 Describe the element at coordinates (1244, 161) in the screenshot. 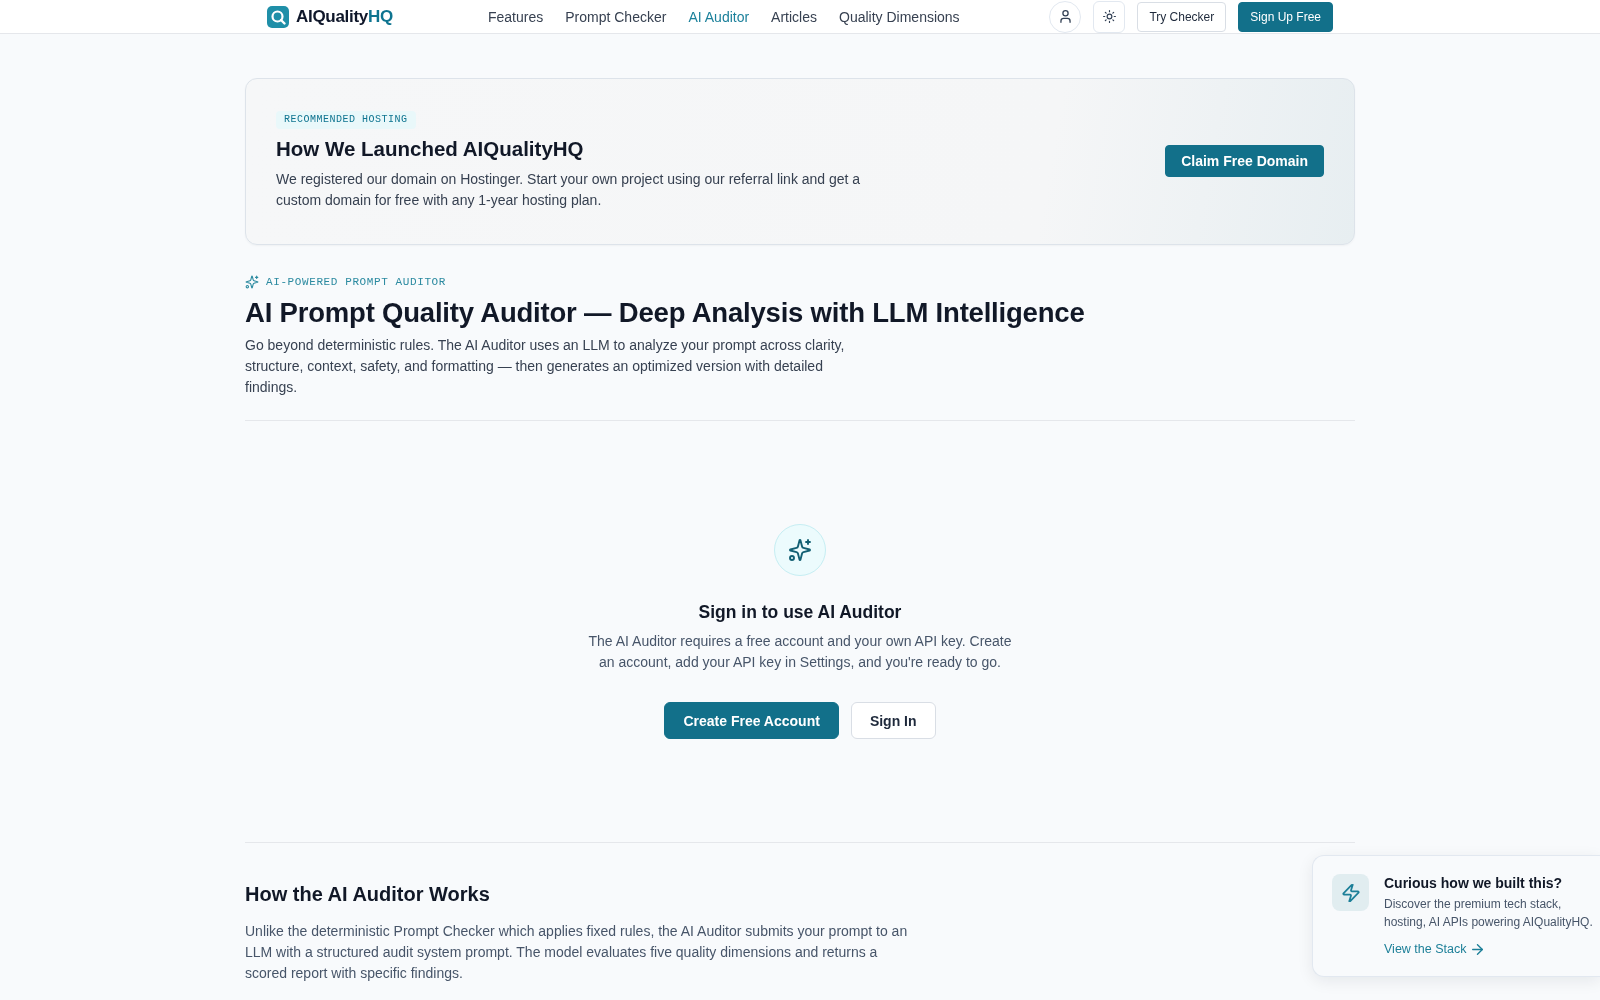

I see `claim-domain-button: Claim Free Domain` at that location.